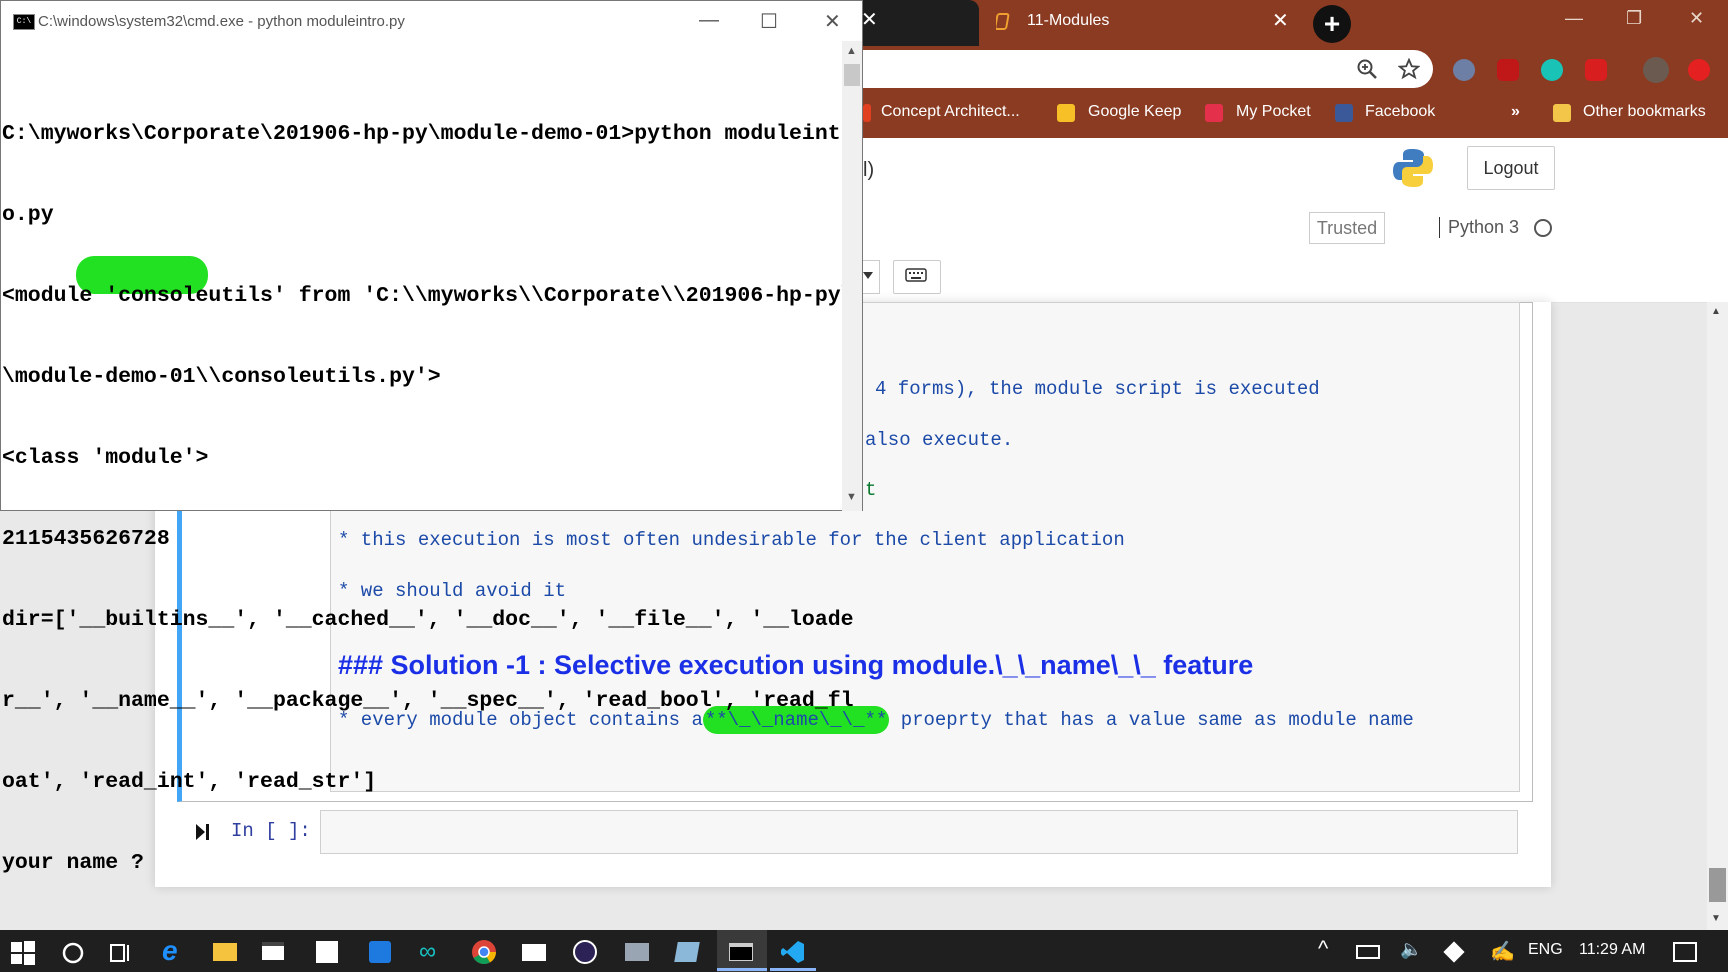 This screenshot has height=972, width=1728. Describe the element at coordinates (1295, 253) in the screenshot. I see `jupyter-toolbar` at that location.